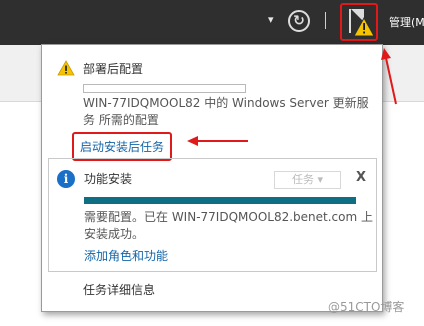 The image size is (424, 326). I want to click on annotation-arrows, so click(292, 97).